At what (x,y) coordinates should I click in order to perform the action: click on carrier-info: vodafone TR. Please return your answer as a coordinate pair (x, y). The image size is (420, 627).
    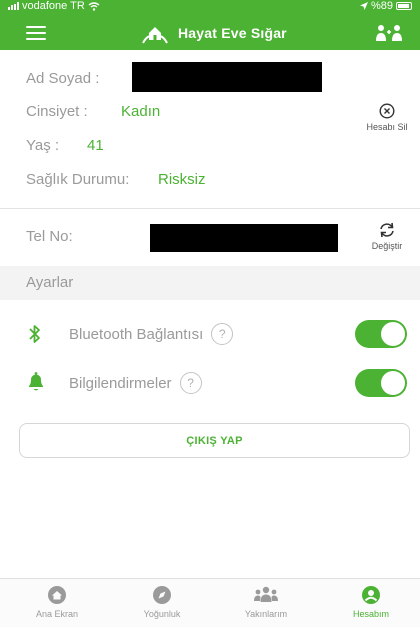
    Looking at the image, I should click on (54, 6).